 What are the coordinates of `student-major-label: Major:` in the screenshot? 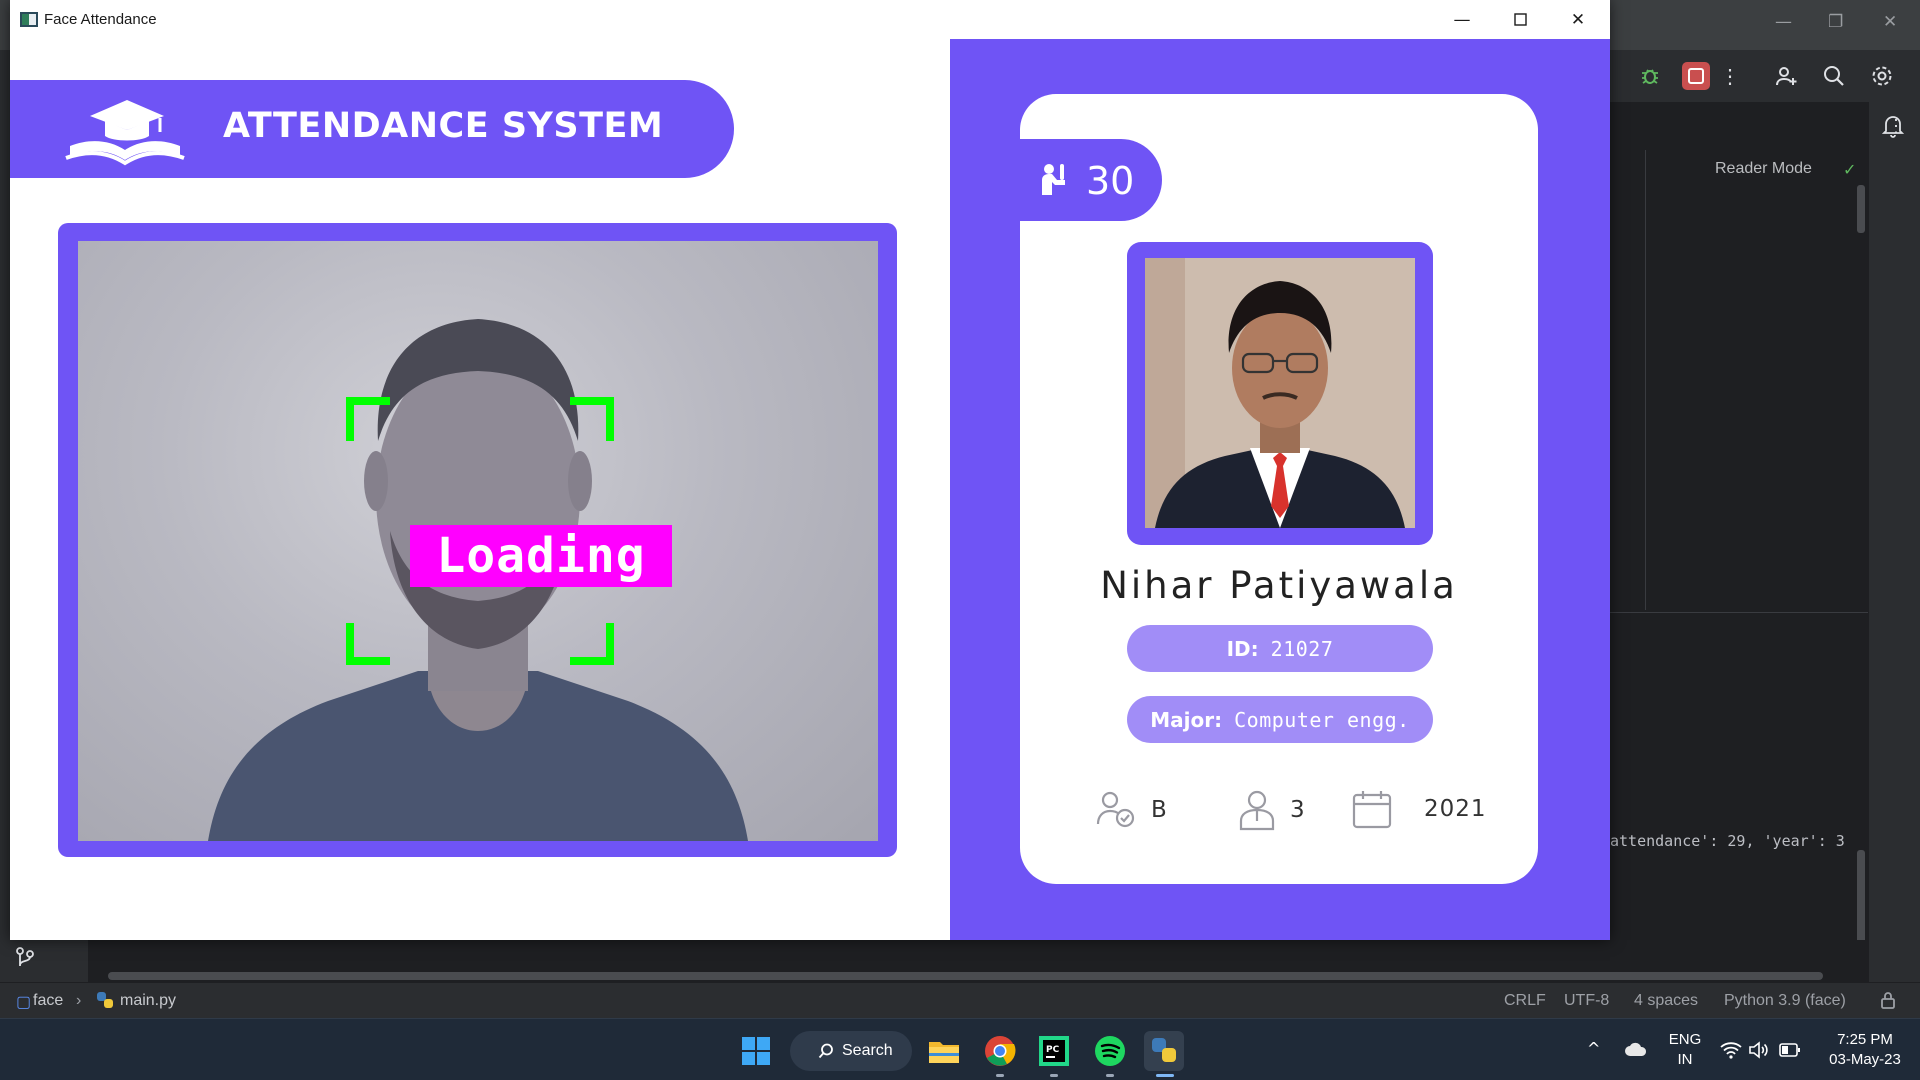 It's located at (1186, 719).